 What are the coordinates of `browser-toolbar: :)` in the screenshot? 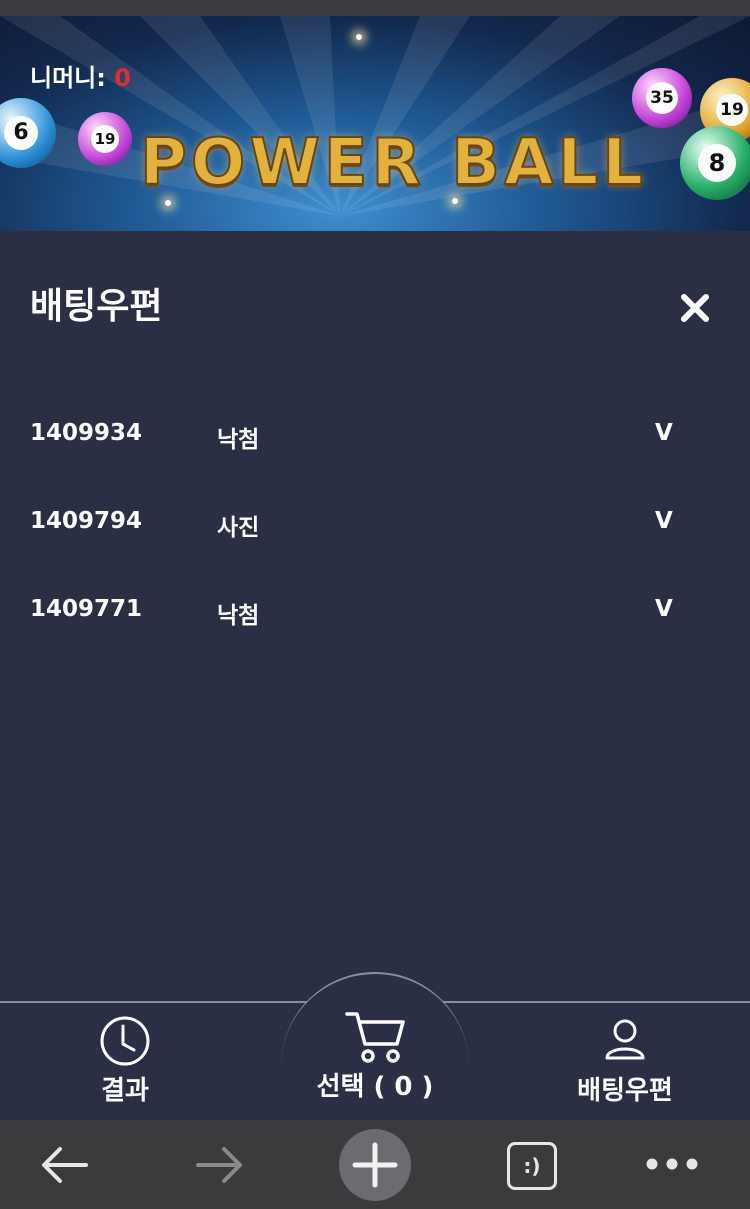 It's located at (375, 1164).